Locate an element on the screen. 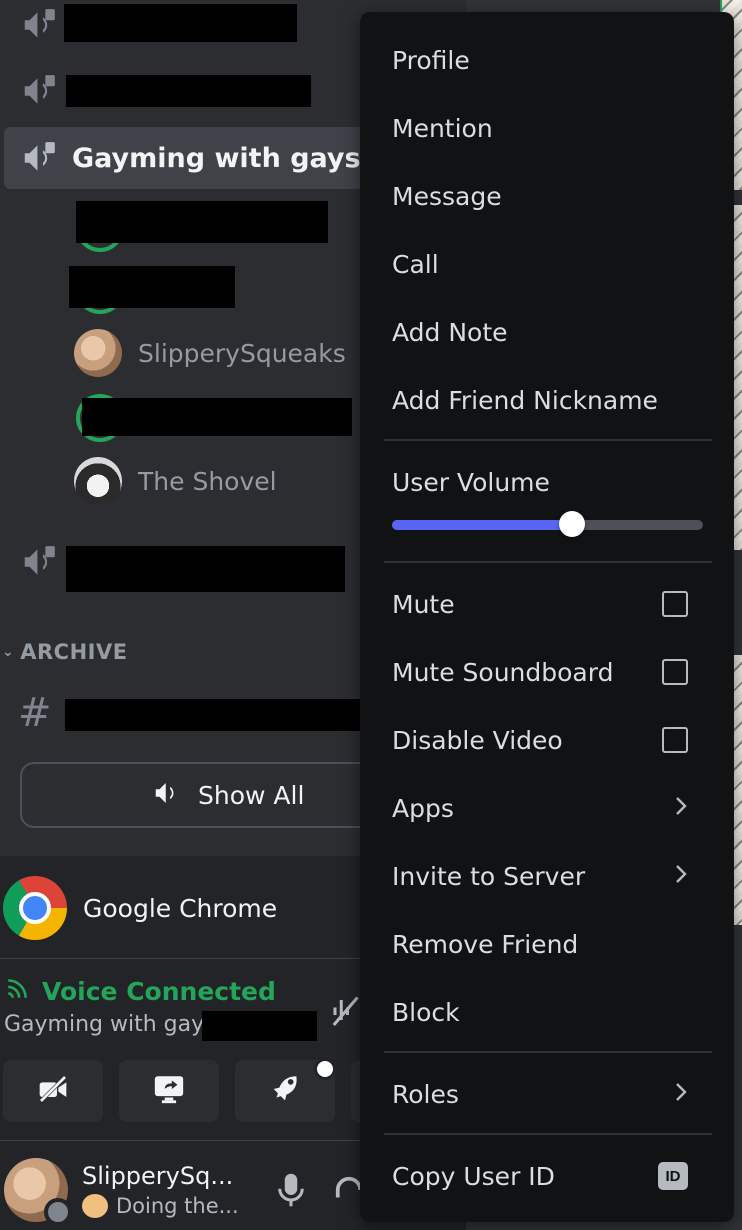  menu-item-disable-video: Disable Video is located at coordinates (557, 740).